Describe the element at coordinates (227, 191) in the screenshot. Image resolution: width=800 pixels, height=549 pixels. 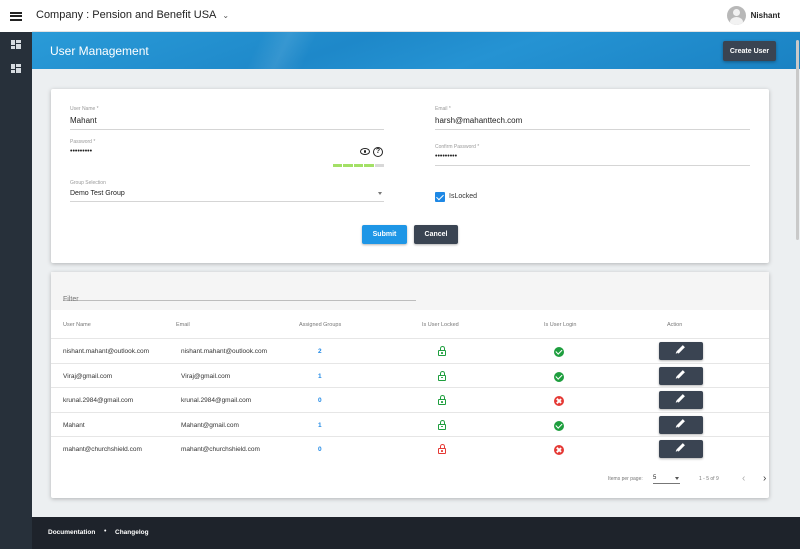
I see `group-select: Group Selection Demo Test Group` at that location.